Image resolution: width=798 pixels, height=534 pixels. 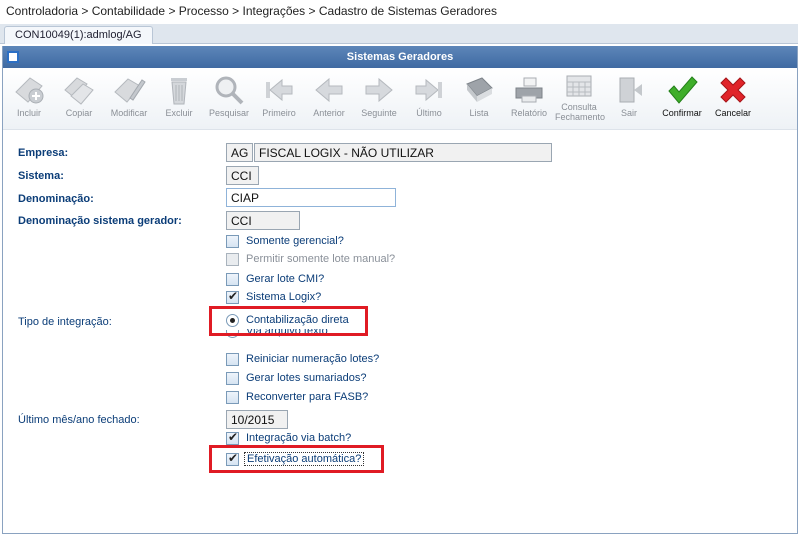 What do you see at coordinates (232, 378) in the screenshot?
I see `gerar-lotes-sumariados-checkbox` at bounding box center [232, 378].